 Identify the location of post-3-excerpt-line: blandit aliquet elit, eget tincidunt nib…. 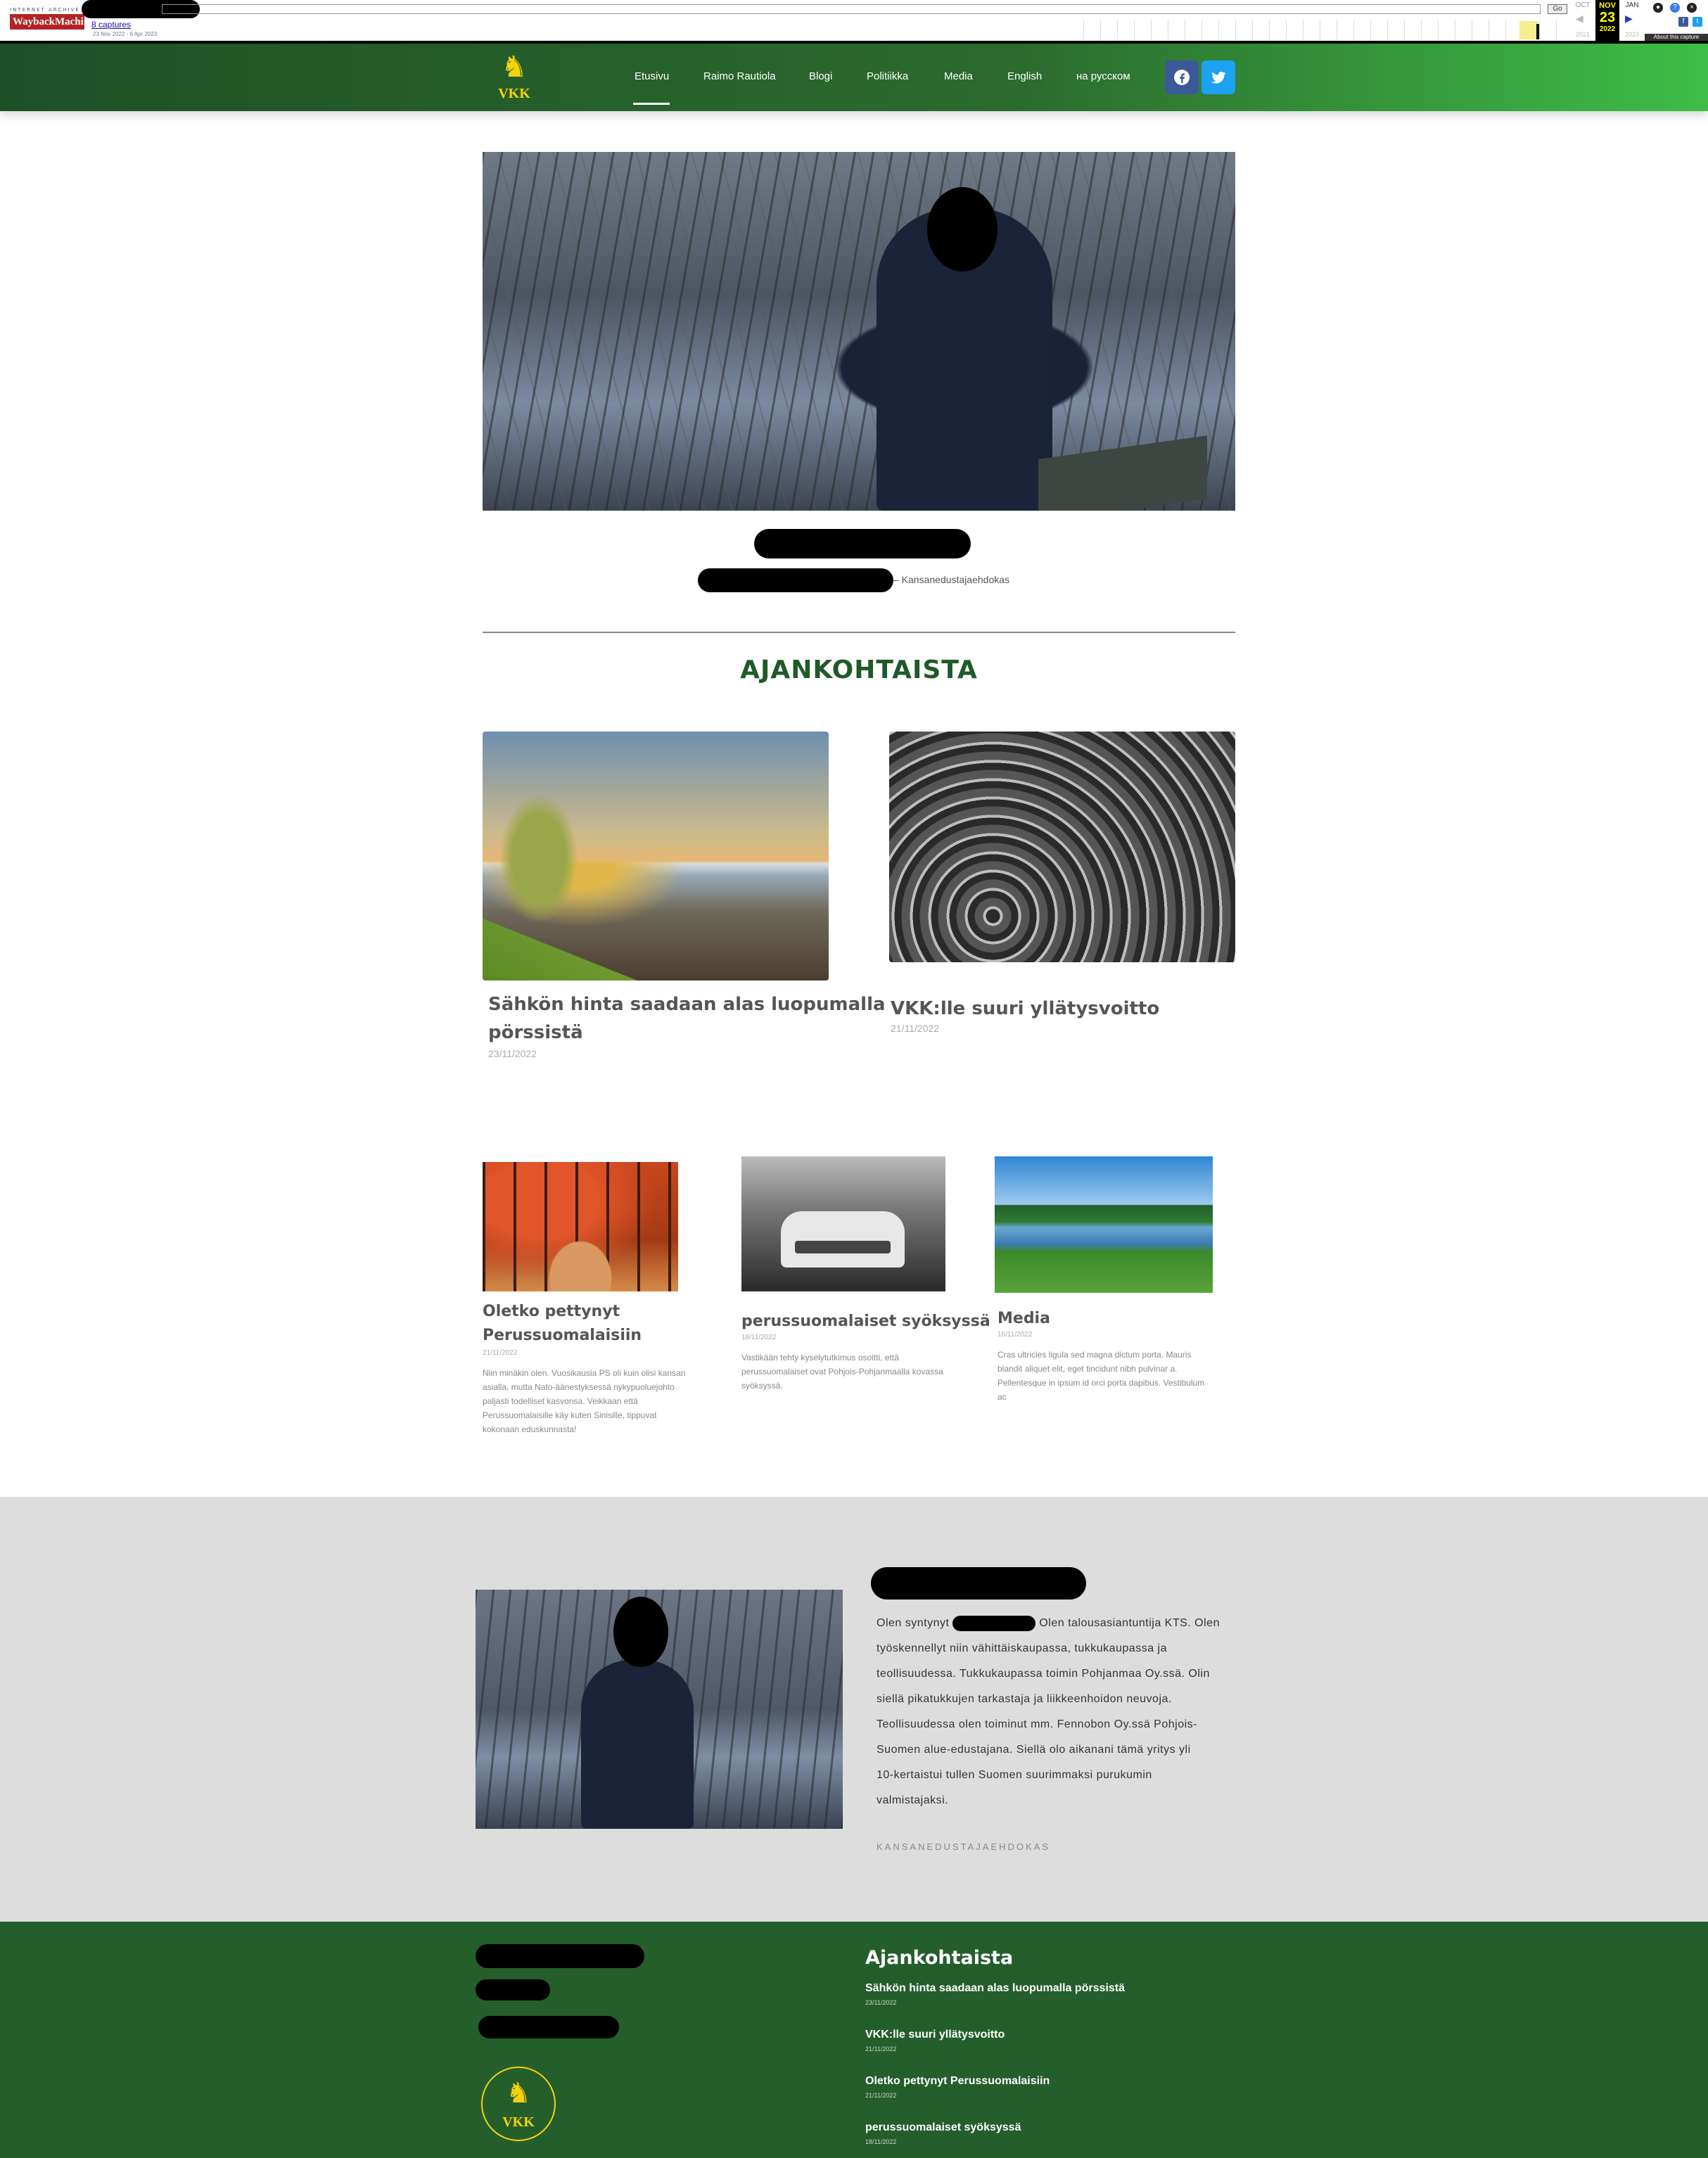
(1088, 1369).